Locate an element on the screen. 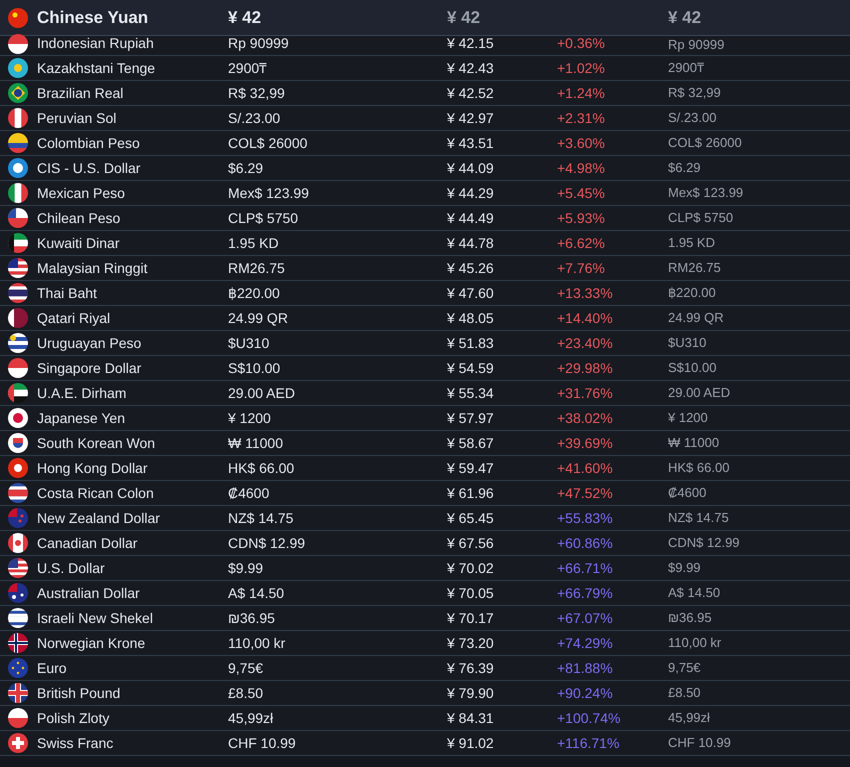 The height and width of the screenshot is (767, 850). currency-name: Kuwaiti Dinar is located at coordinates (78, 243).